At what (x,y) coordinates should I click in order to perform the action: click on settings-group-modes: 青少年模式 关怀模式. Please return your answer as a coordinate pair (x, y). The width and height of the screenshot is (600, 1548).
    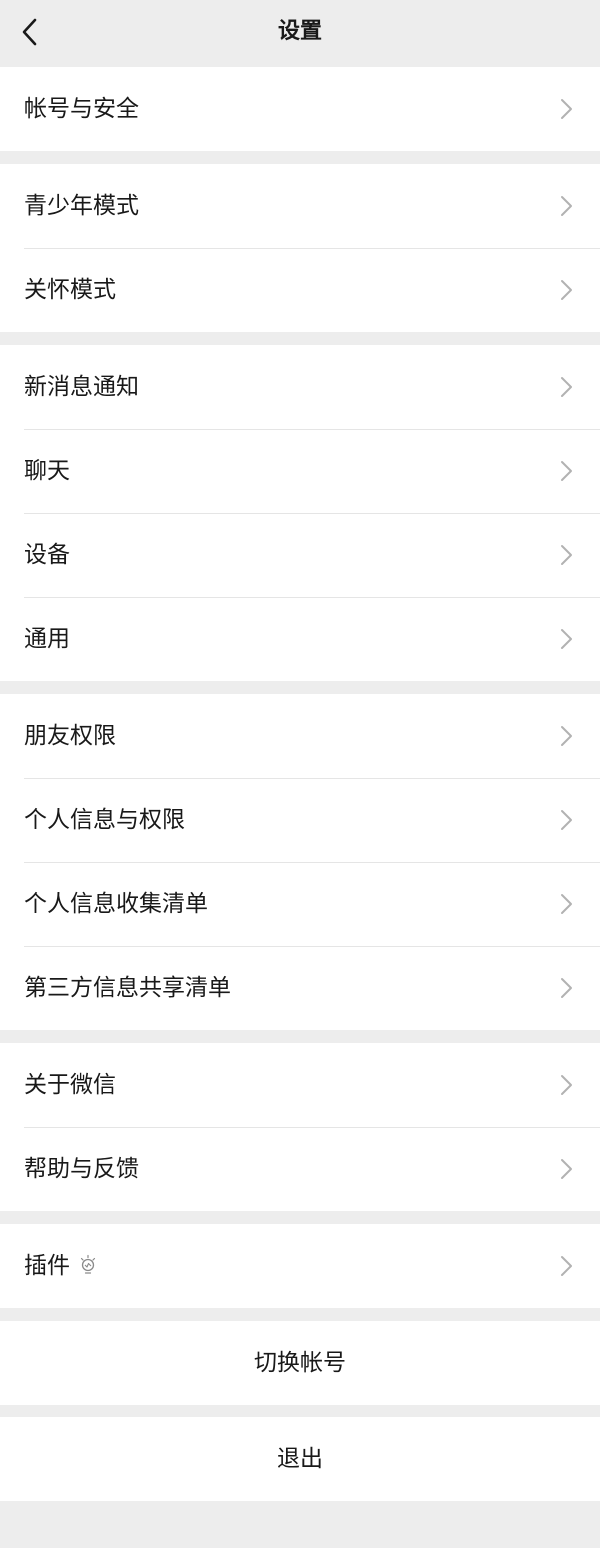
    Looking at the image, I should click on (300, 248).